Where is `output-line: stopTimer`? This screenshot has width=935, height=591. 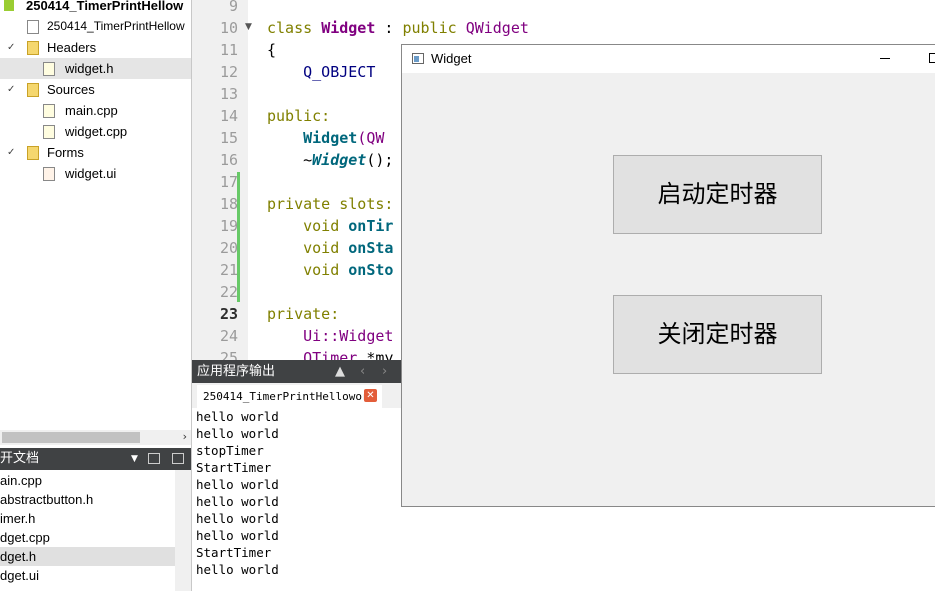 output-line: stopTimer is located at coordinates (230, 450).